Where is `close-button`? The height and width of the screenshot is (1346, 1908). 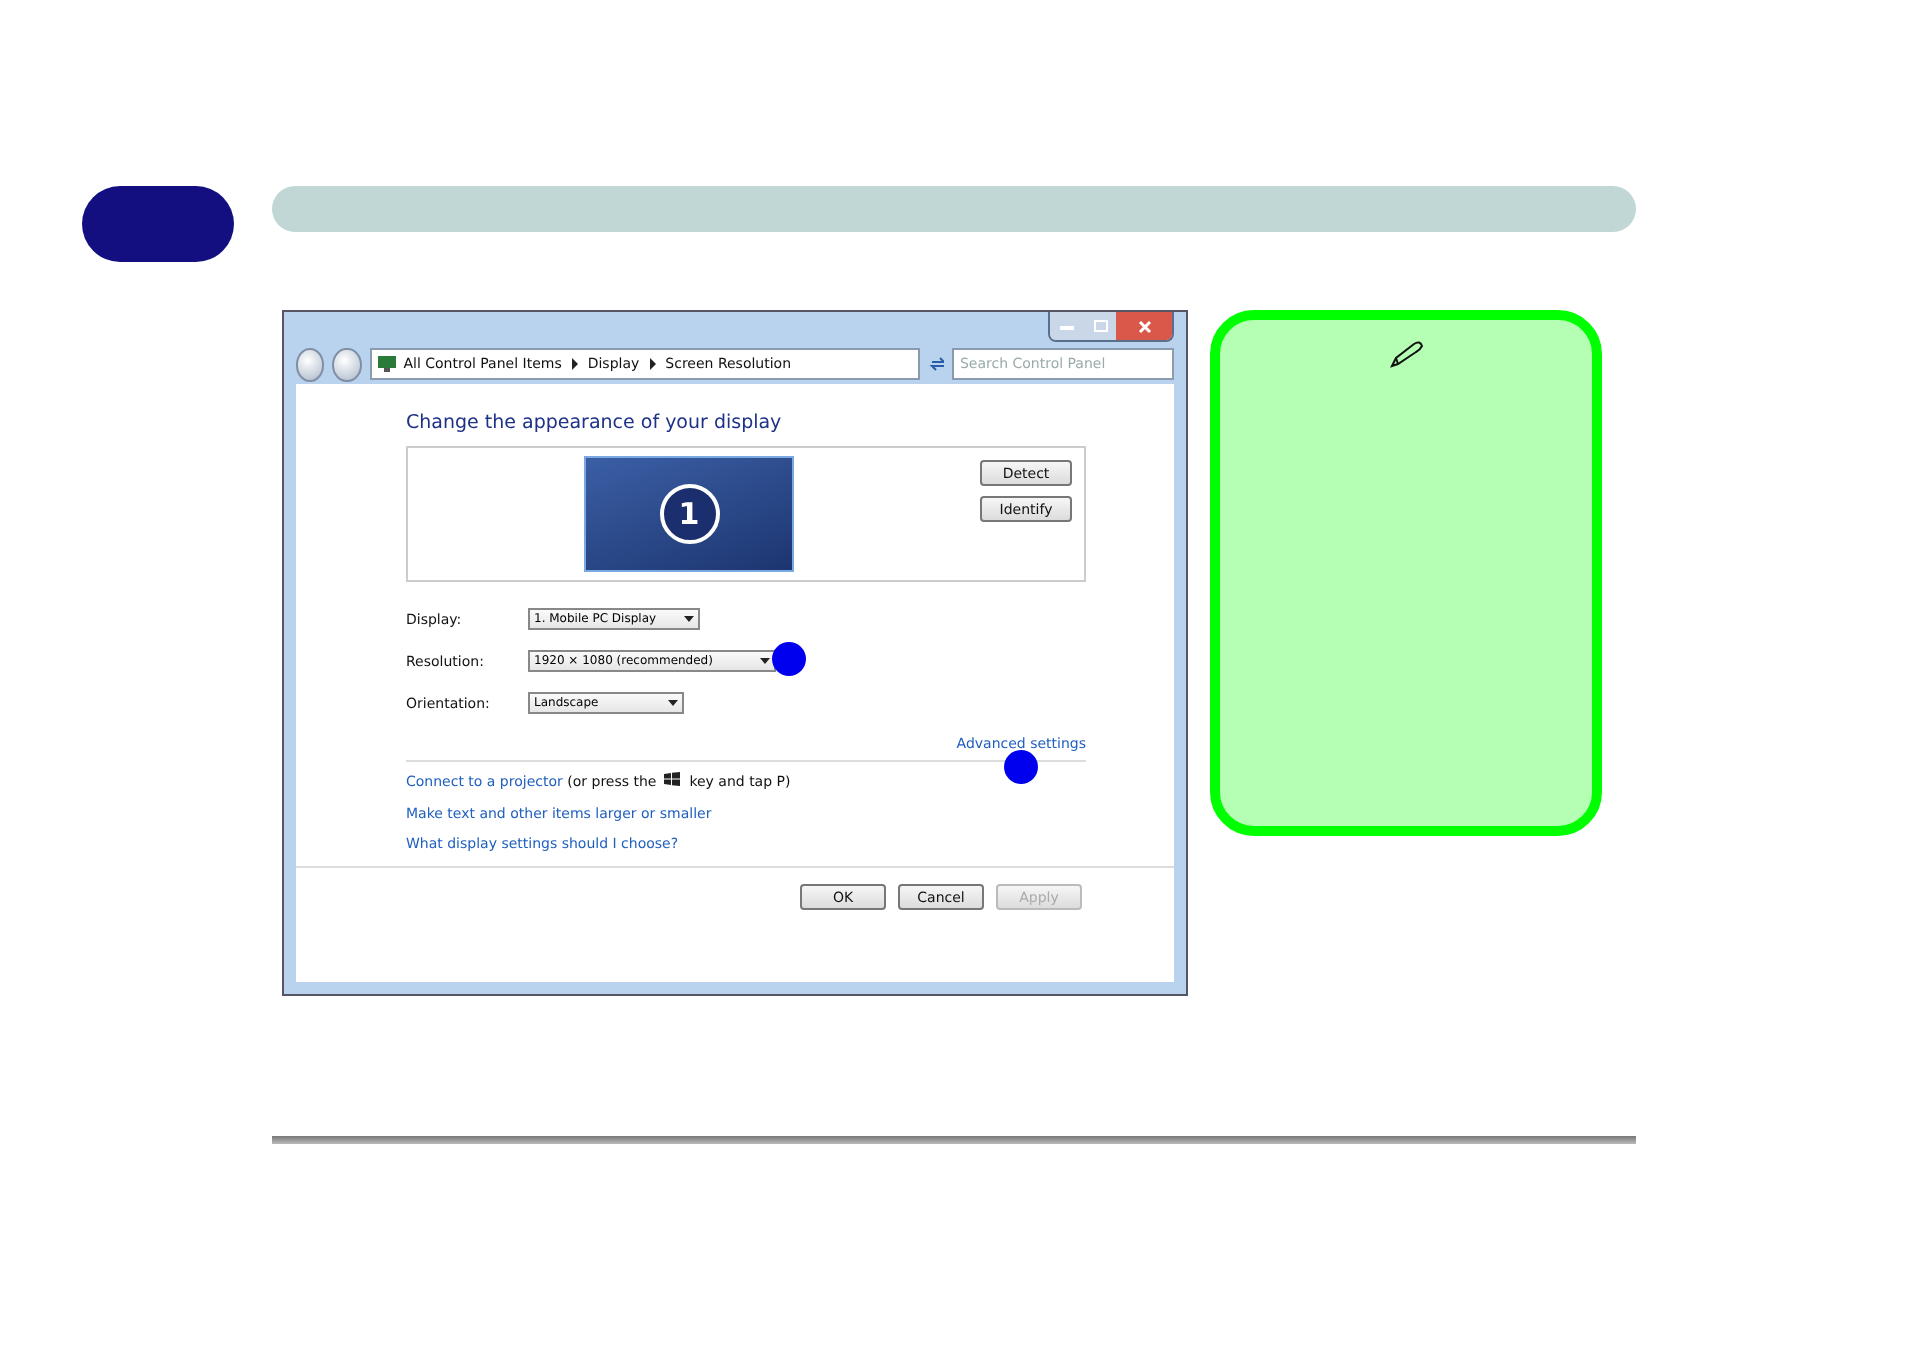 close-button is located at coordinates (1144, 326).